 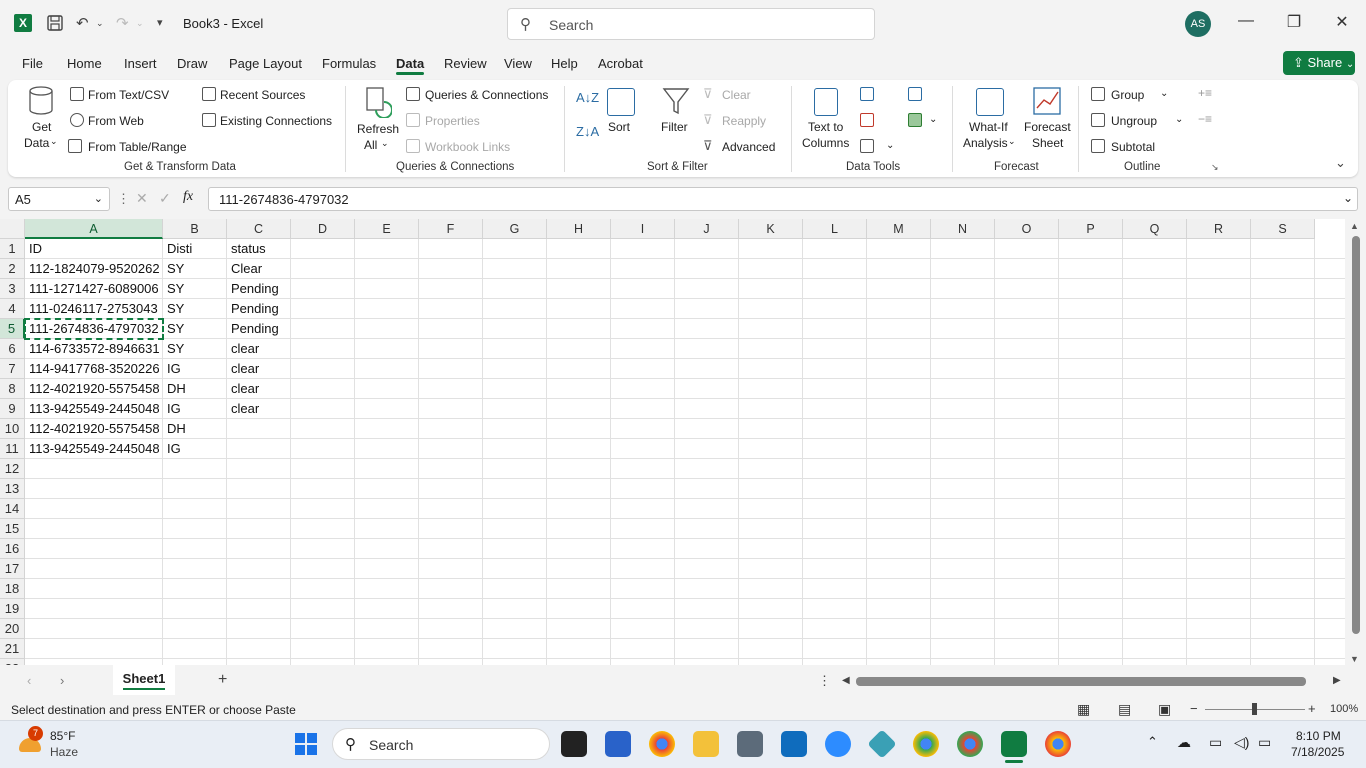 What do you see at coordinates (29, 680) in the screenshot?
I see `prev-sheet-icon: ‹` at bounding box center [29, 680].